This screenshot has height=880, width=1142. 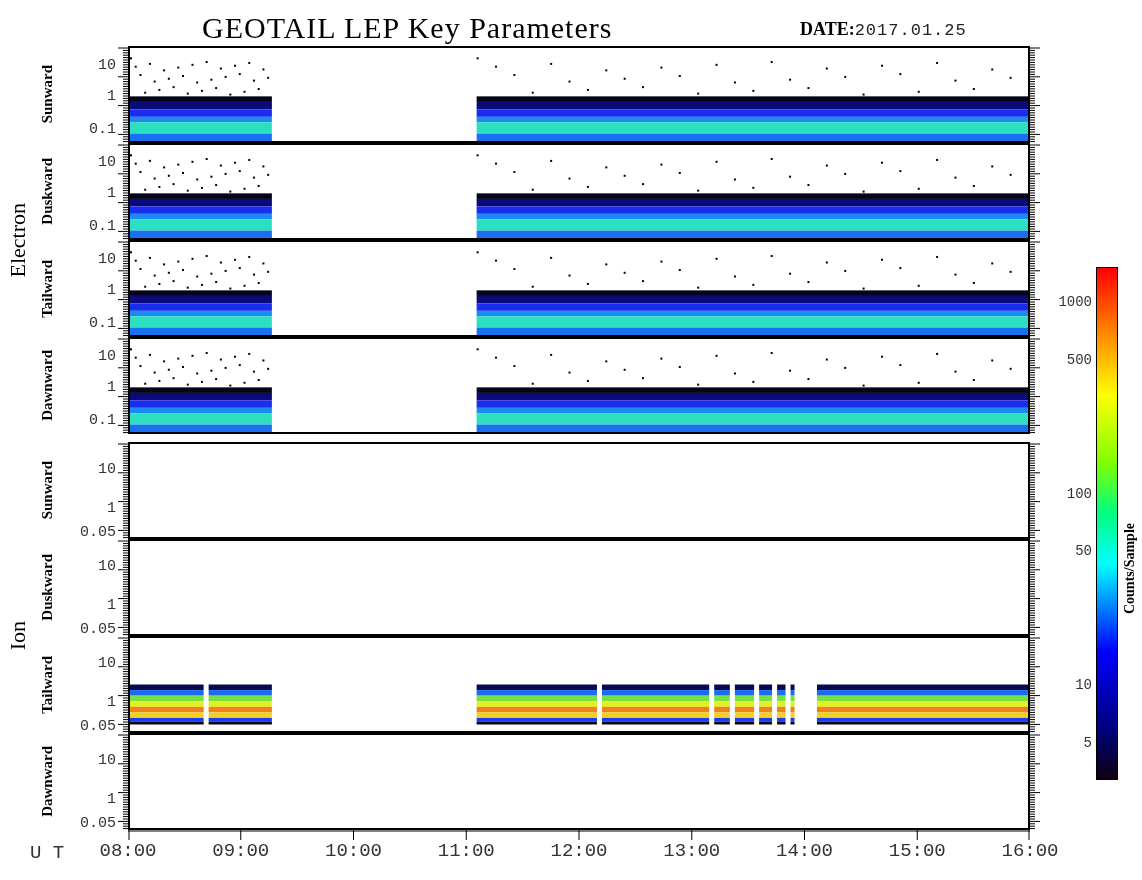 I want to click on group-label: Ion, so click(x=18, y=636).